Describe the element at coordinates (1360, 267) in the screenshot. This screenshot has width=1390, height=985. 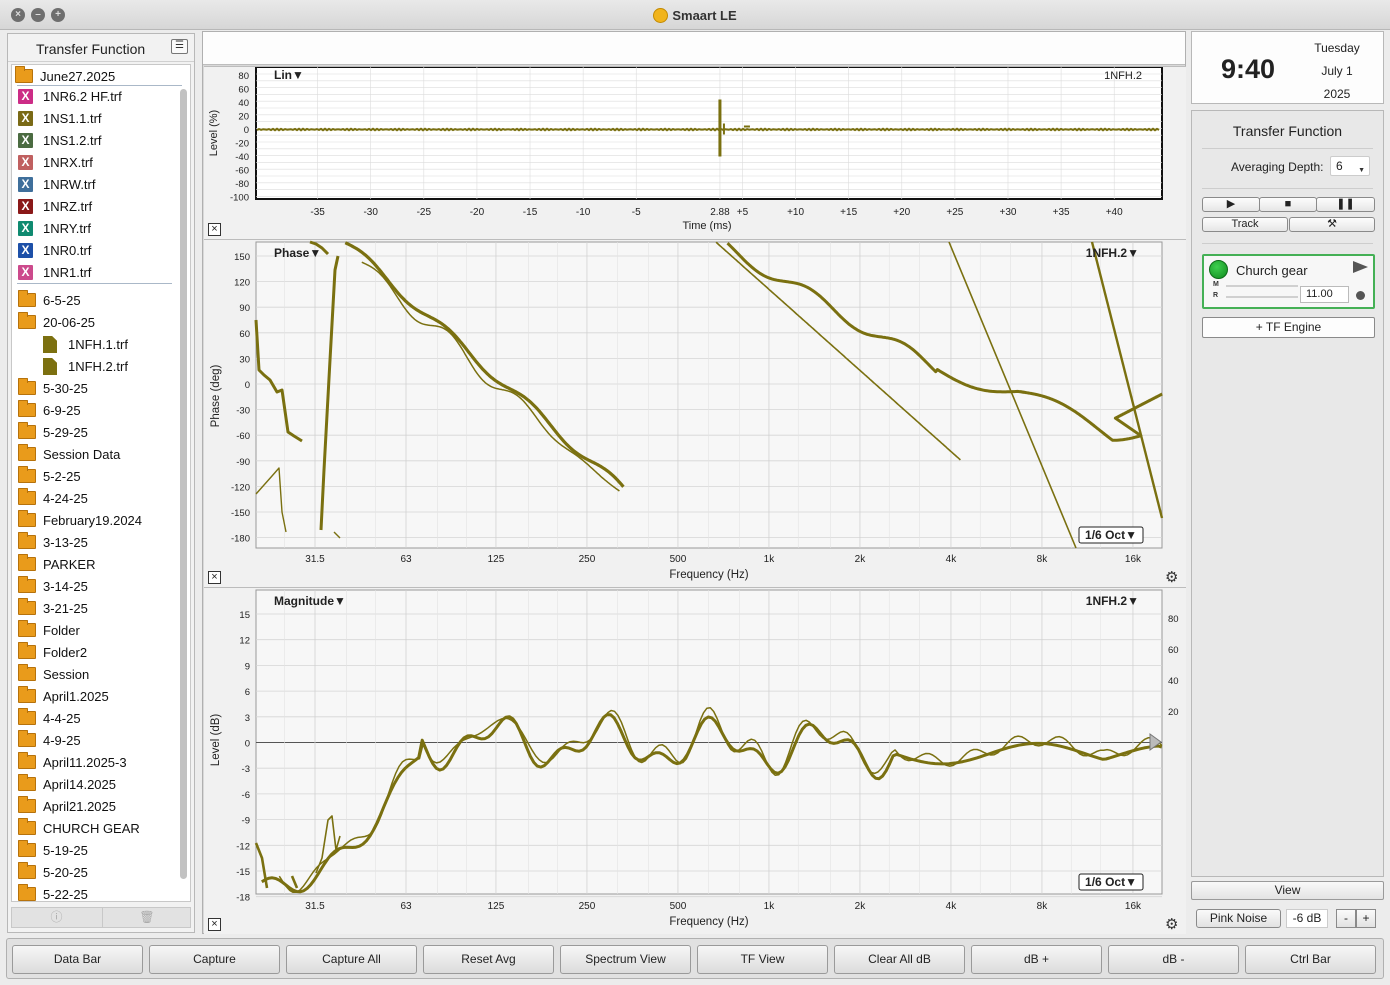
I see `play-triangle-icon` at that location.